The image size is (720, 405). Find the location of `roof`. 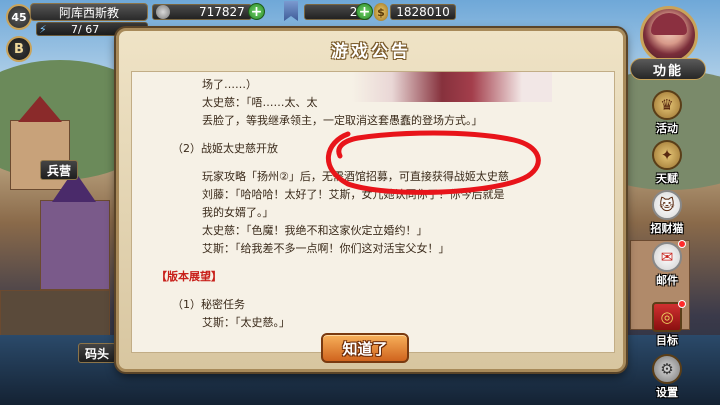

roof is located at coordinates (40, 109).